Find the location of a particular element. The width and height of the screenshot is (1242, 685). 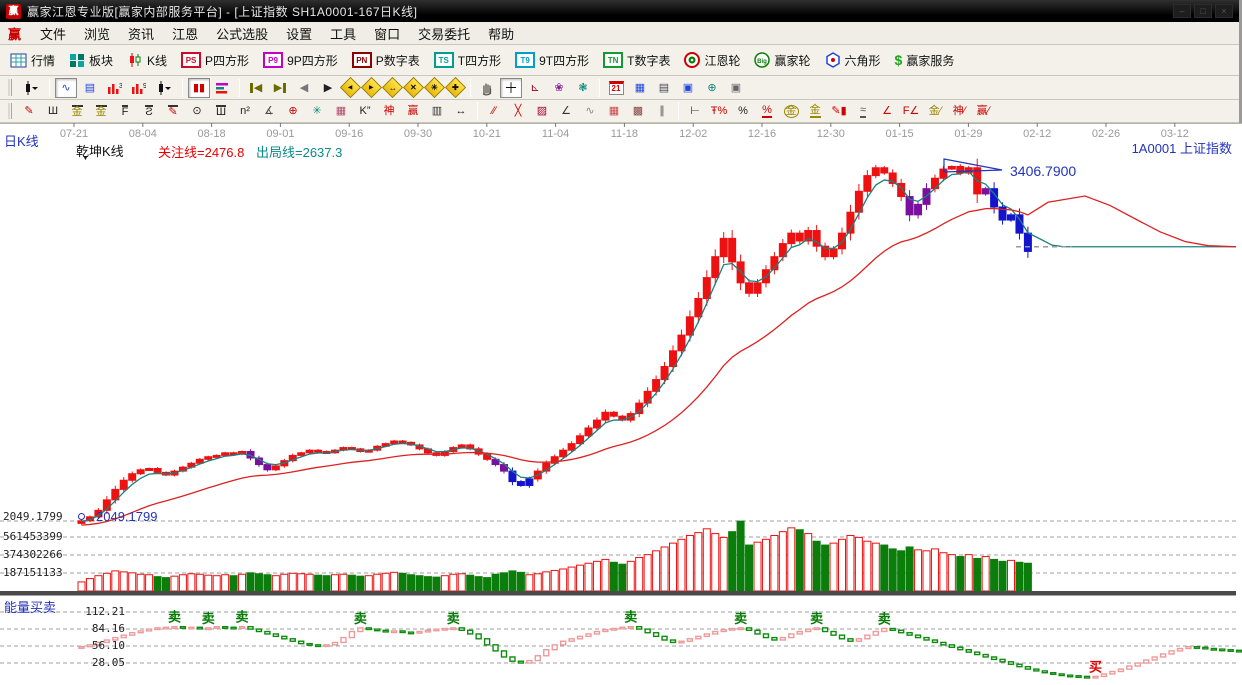

profile-tool-button is located at coordinates (223, 88).